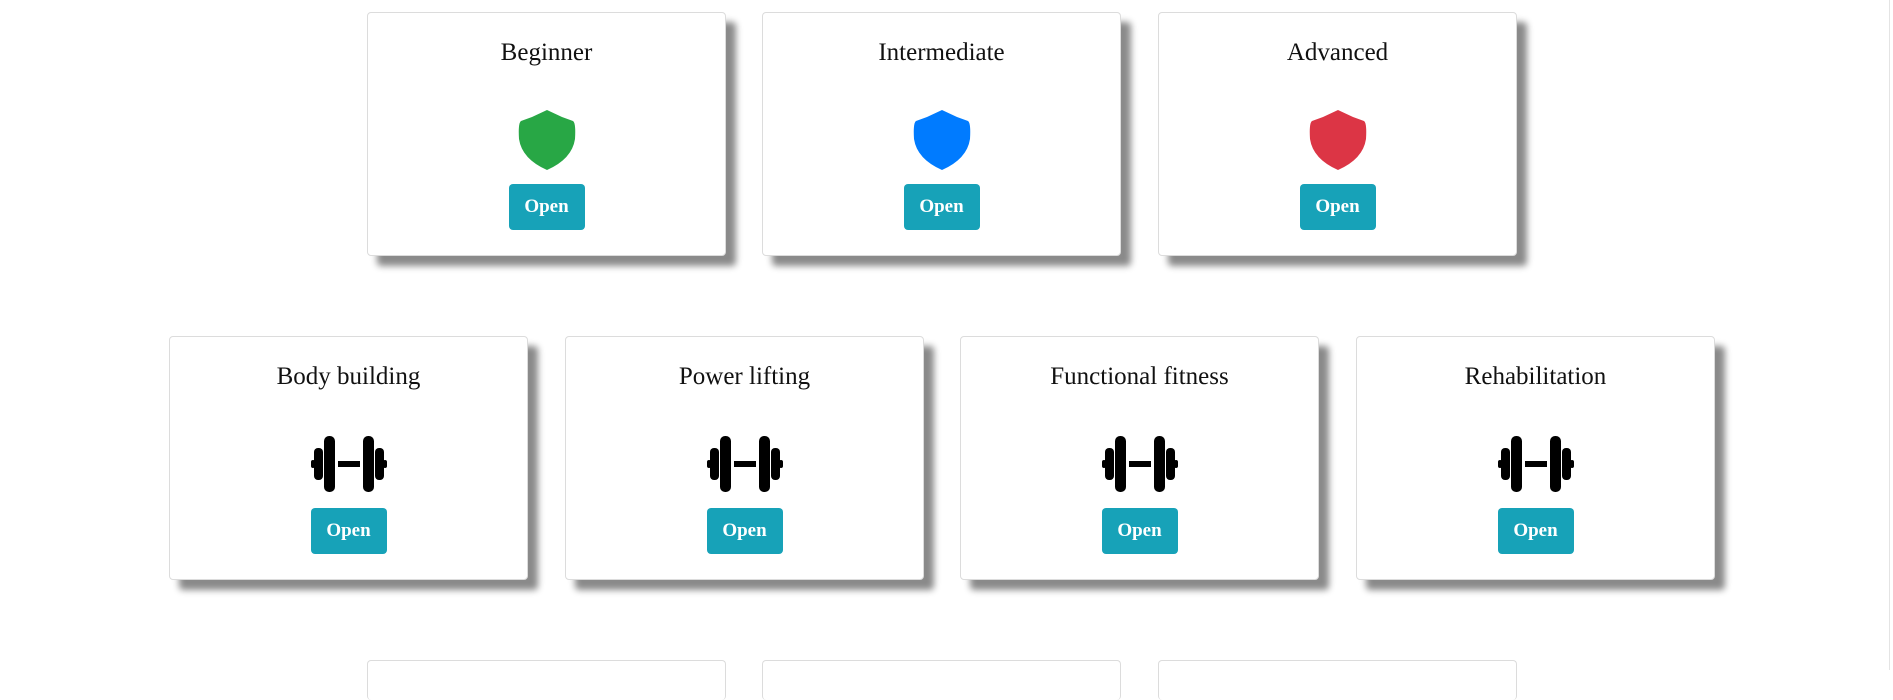  What do you see at coordinates (1535, 376) in the screenshot?
I see `card-title: Rehabilitation` at bounding box center [1535, 376].